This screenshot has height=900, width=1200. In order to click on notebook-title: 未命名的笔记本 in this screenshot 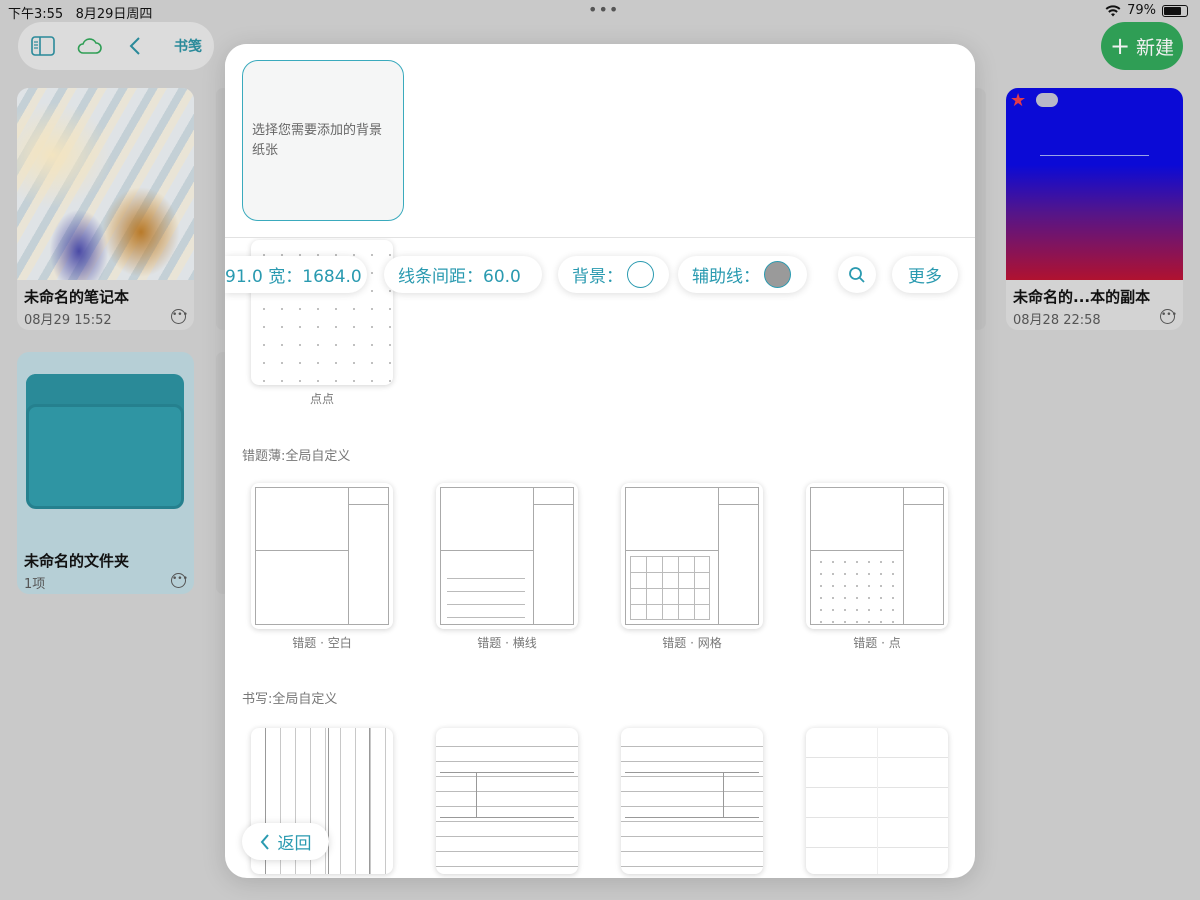, I will do `click(77, 297)`.